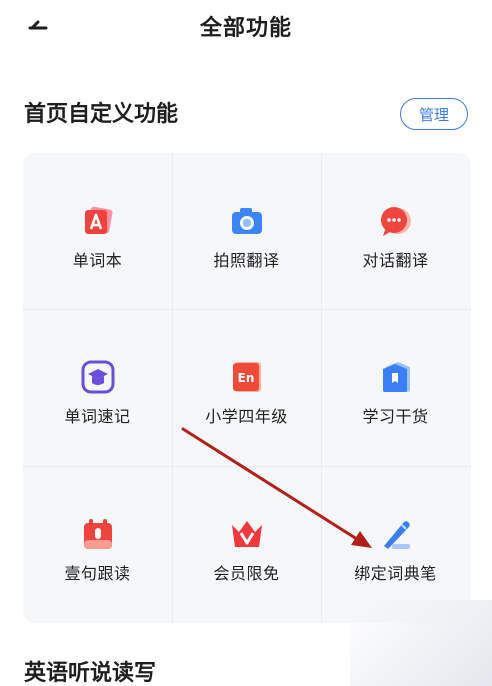 The image size is (492, 686). Describe the element at coordinates (97, 377) in the screenshot. I see `graduation-cap-icon` at that location.